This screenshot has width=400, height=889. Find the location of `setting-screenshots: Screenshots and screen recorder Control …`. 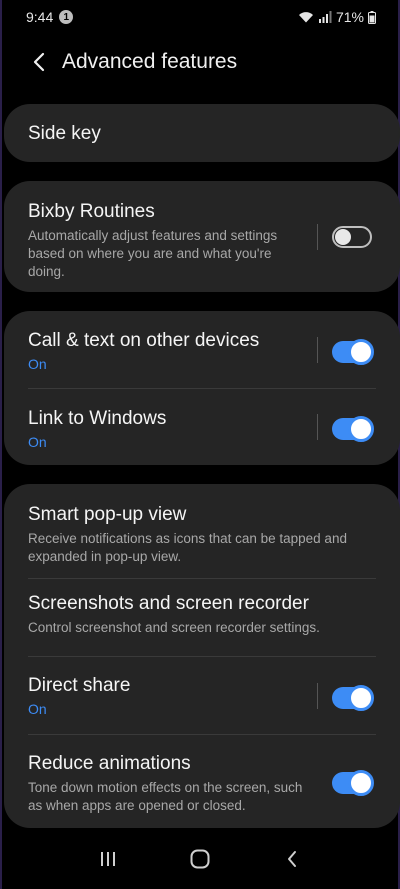

setting-screenshots: Screenshots and screen recorder Control … is located at coordinates (202, 617).